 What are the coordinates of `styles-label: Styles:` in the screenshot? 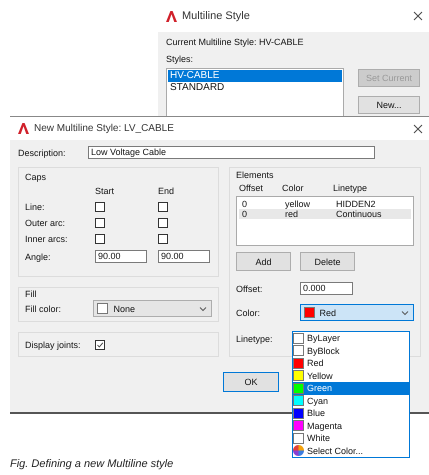 It's located at (180, 59).